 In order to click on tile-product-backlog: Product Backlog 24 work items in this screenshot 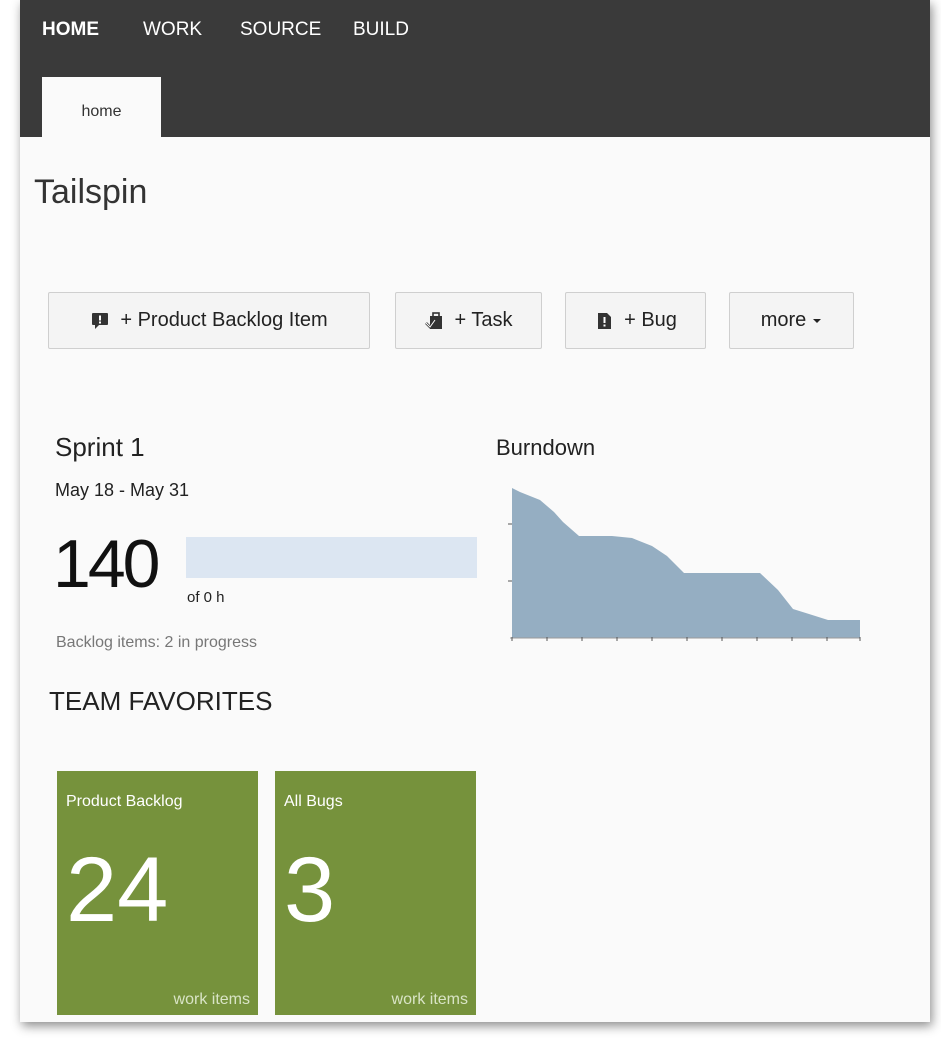, I will do `click(157, 893)`.